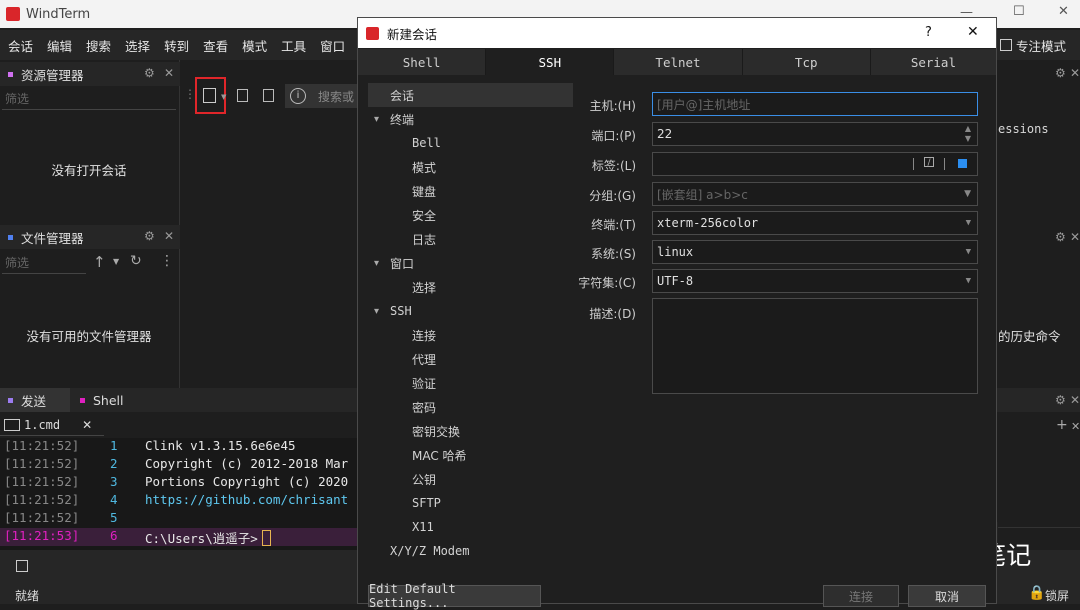  I want to click on tree-item: ▾ SSH, so click(470, 311).